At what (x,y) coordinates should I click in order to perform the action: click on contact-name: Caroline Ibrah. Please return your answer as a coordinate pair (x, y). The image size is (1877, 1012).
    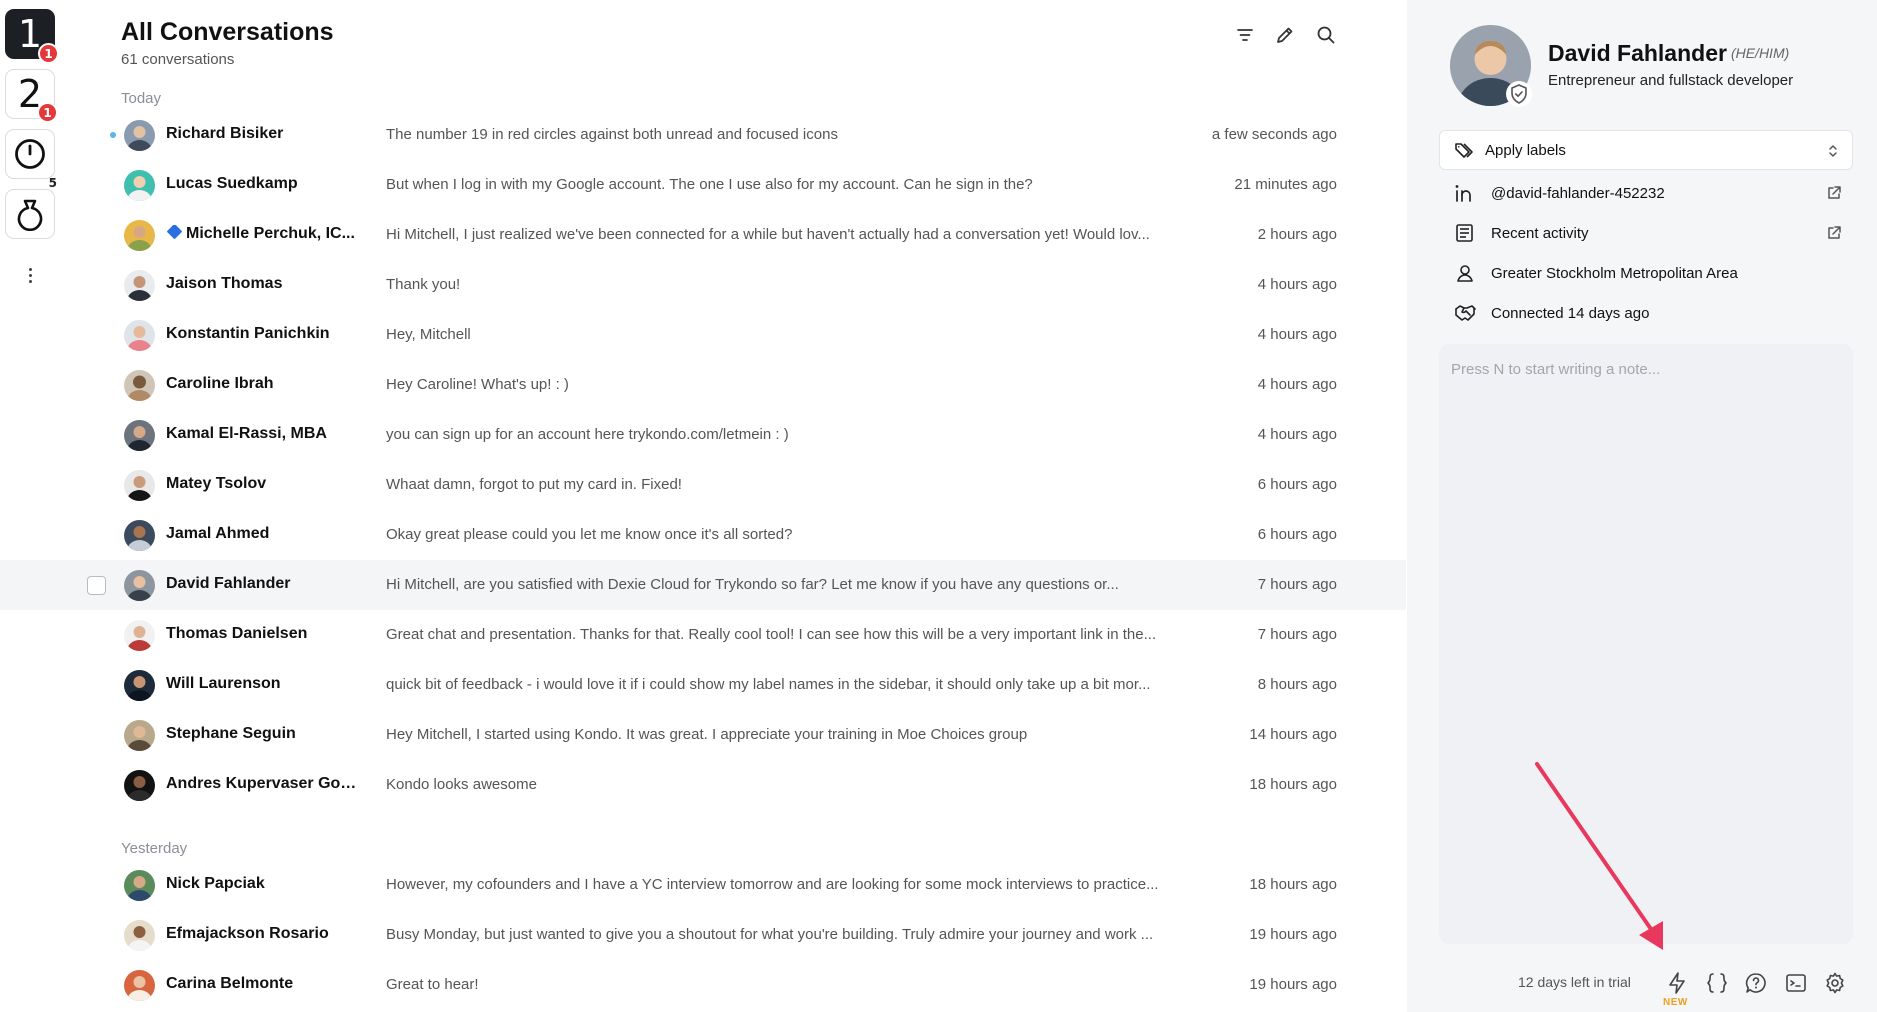
    Looking at the image, I should click on (220, 383).